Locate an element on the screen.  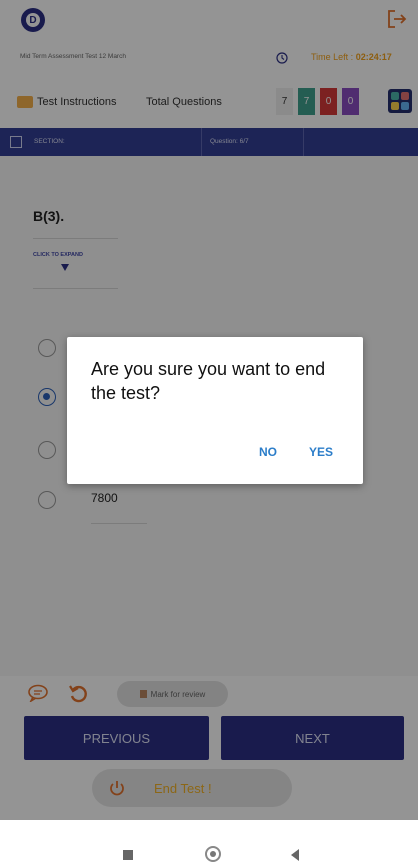
home-icon is located at coordinates (213, 854).